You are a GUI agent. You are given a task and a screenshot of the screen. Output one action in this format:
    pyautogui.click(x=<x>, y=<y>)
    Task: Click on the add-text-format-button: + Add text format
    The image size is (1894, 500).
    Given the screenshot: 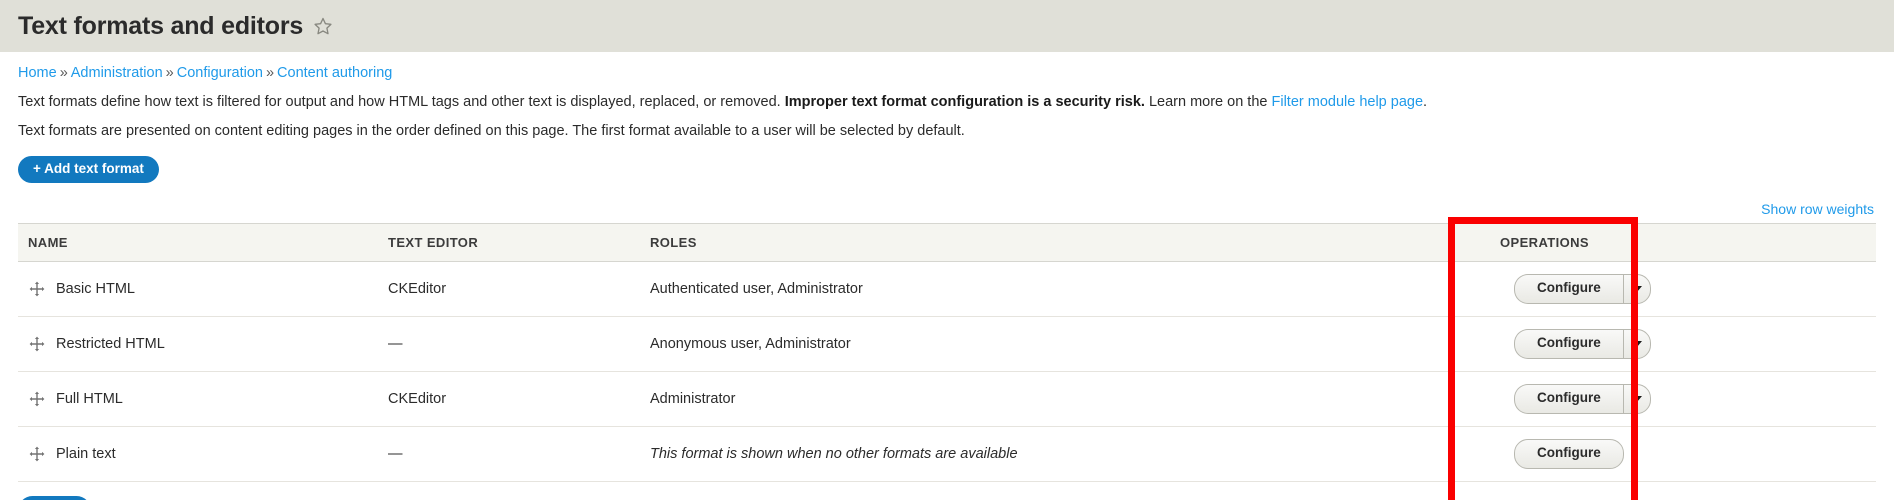 What is the action you would take?
    pyautogui.click(x=88, y=169)
    